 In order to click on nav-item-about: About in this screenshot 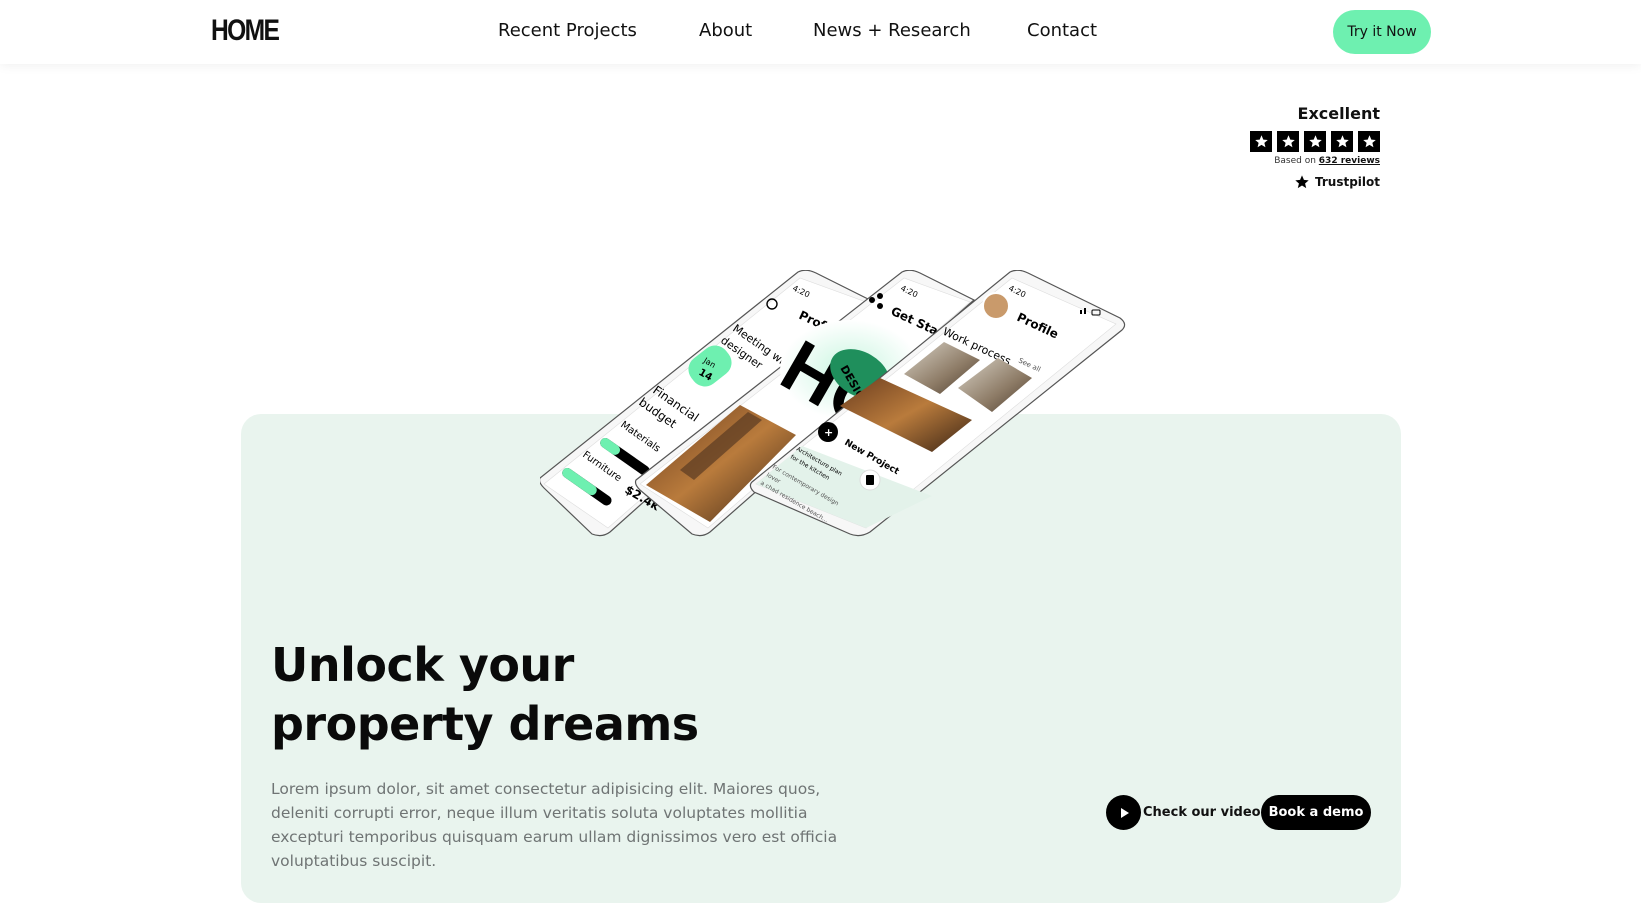, I will do `click(725, 30)`.